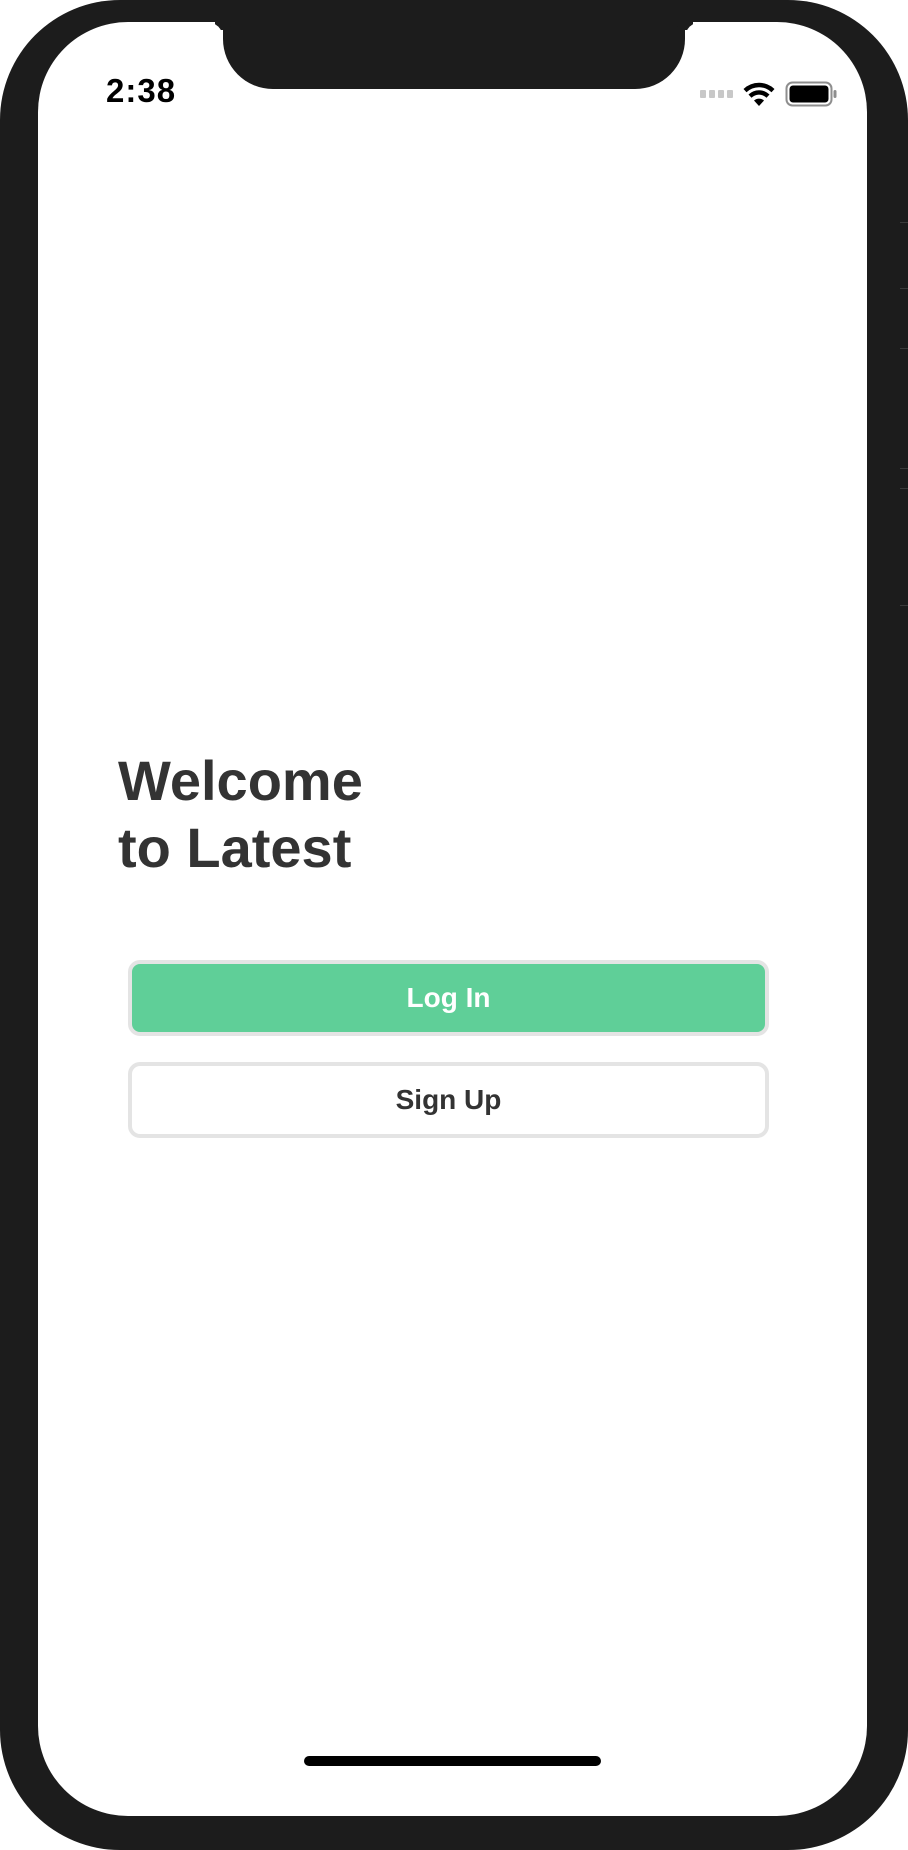 The image size is (908, 1850). What do you see at coordinates (235, 847) in the screenshot?
I see `welcome-line-2: to Latest` at bounding box center [235, 847].